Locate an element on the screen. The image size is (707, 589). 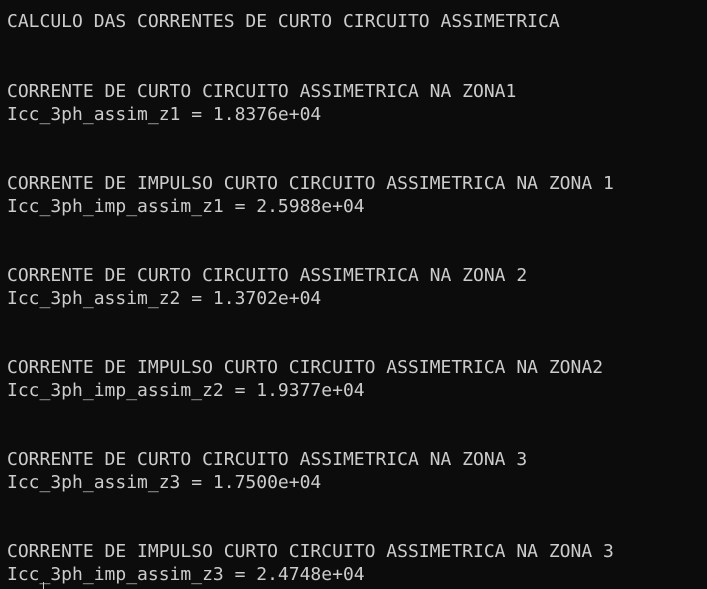
output-result-line: Icc_3ph_assim_z3 = 1.7500e+04 is located at coordinates (164, 482).